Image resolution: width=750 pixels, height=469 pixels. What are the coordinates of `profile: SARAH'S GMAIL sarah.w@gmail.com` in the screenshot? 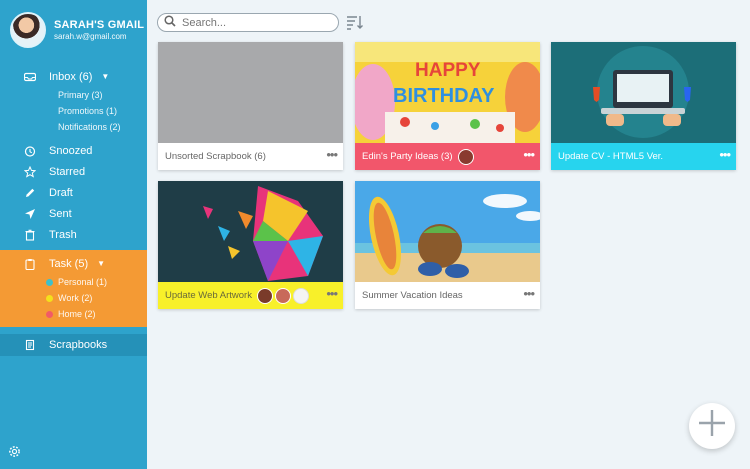 It's located at (77, 30).